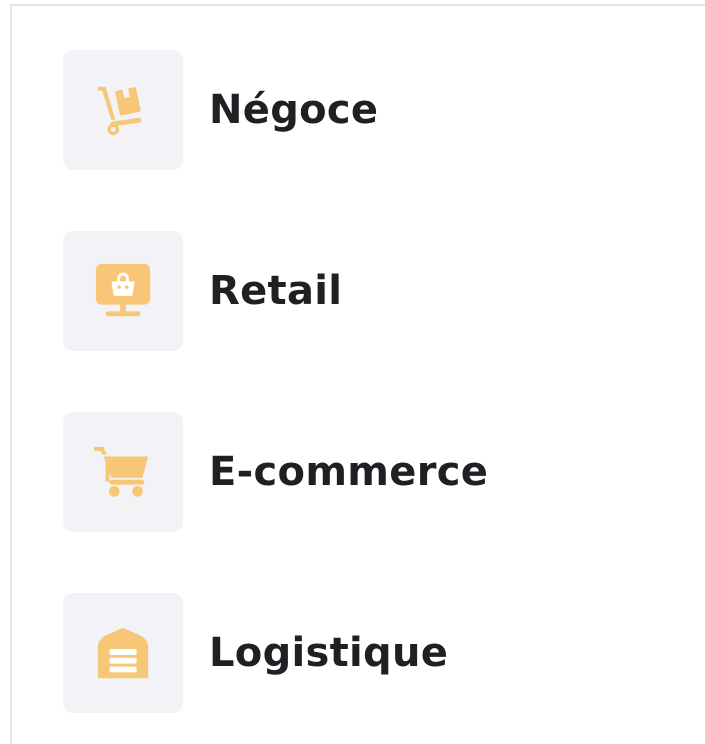 The width and height of the screenshot is (705, 744). I want to click on menu-item-retail: Retail, so click(373, 291).